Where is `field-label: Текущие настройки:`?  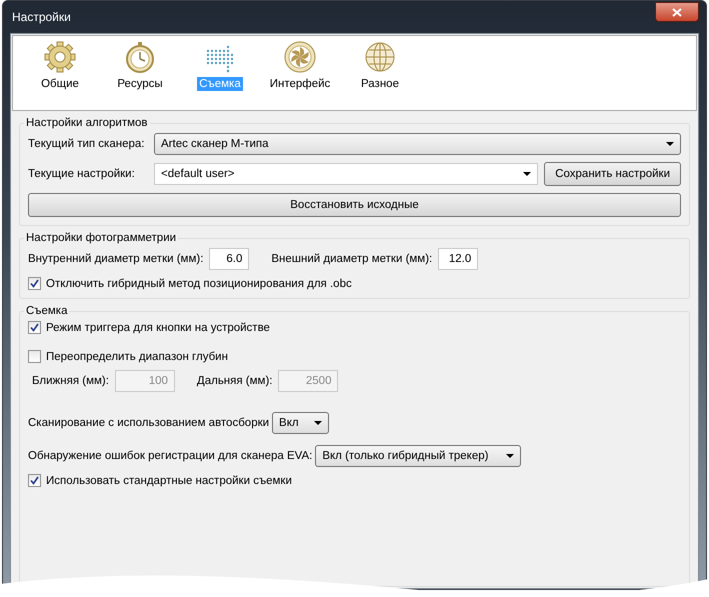
field-label: Текущие настройки: is located at coordinates (82, 174).